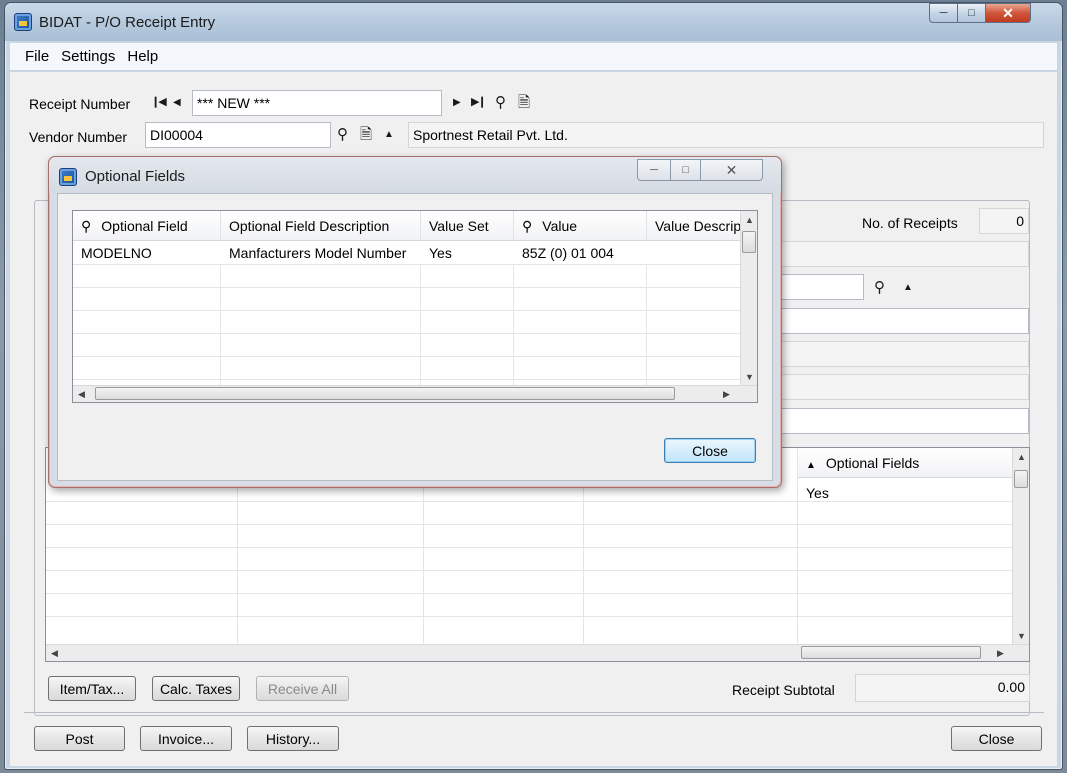 The image size is (1067, 773). Describe the element at coordinates (996, 738) in the screenshot. I see `close-button: Close` at that location.